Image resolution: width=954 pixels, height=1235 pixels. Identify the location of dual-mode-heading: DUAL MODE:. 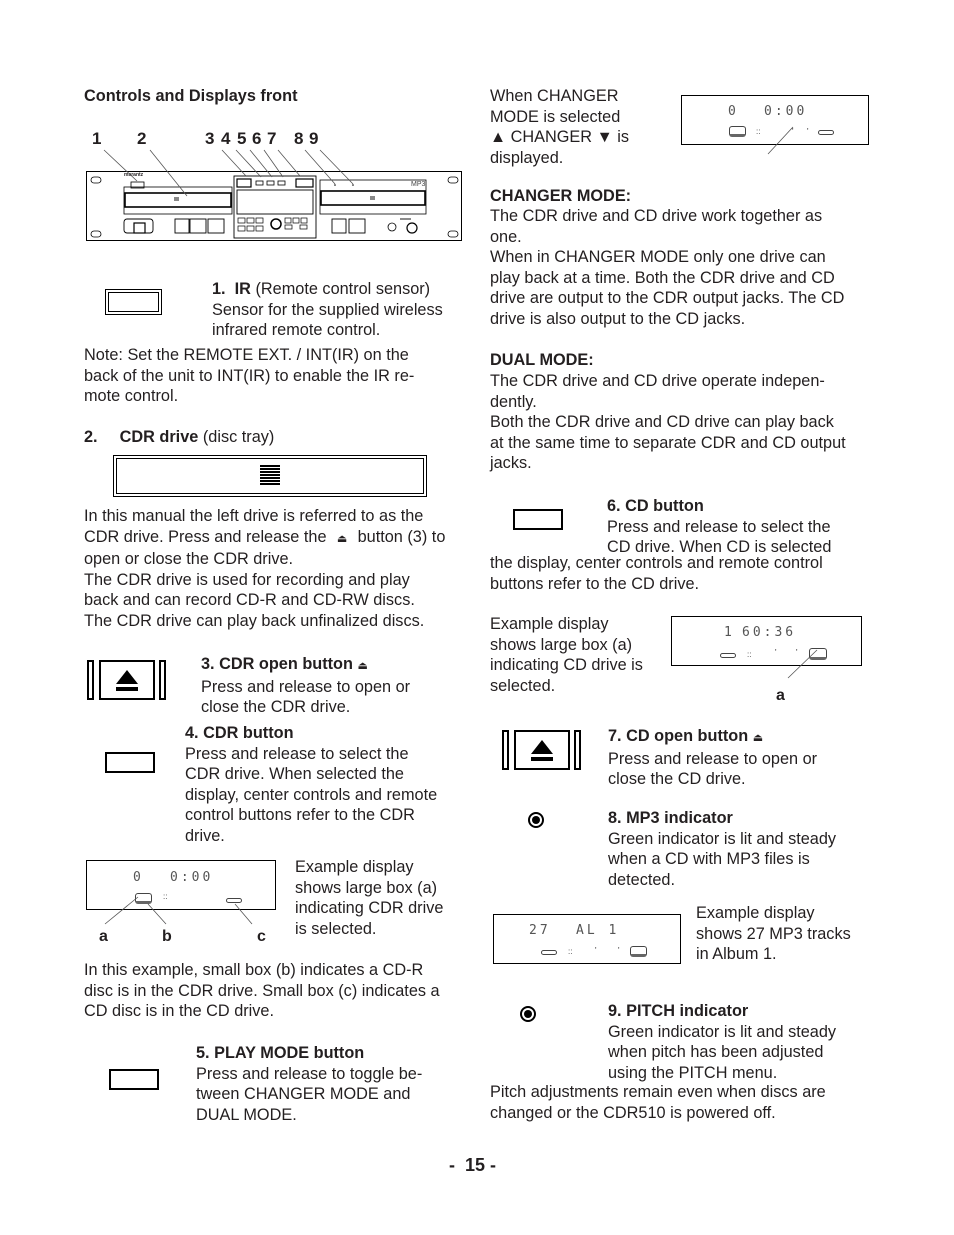
(542, 360).